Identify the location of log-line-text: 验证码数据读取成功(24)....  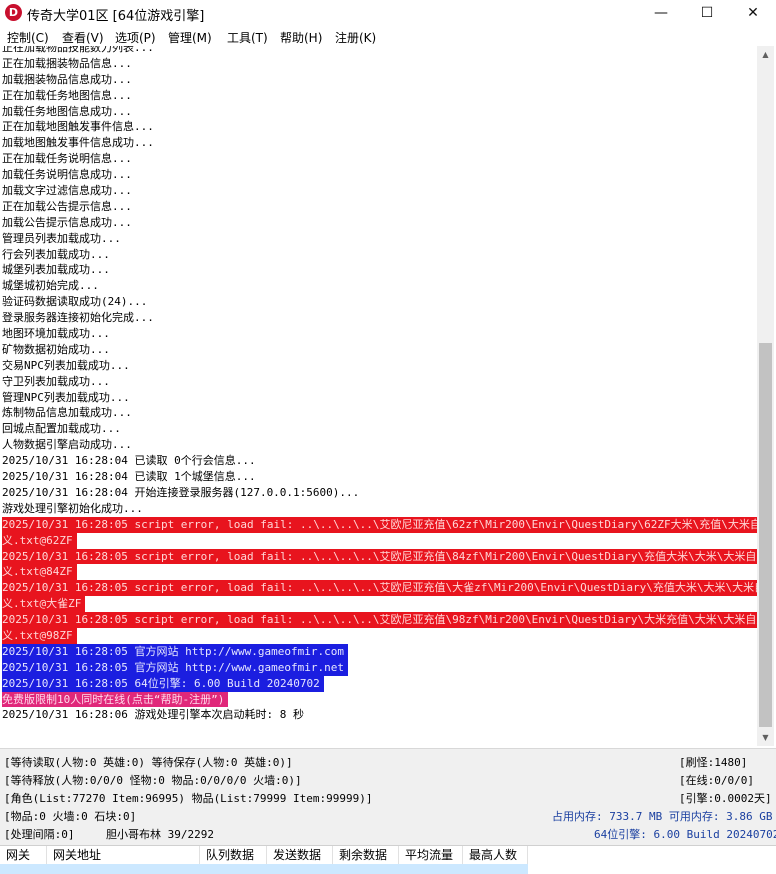
(75, 302).